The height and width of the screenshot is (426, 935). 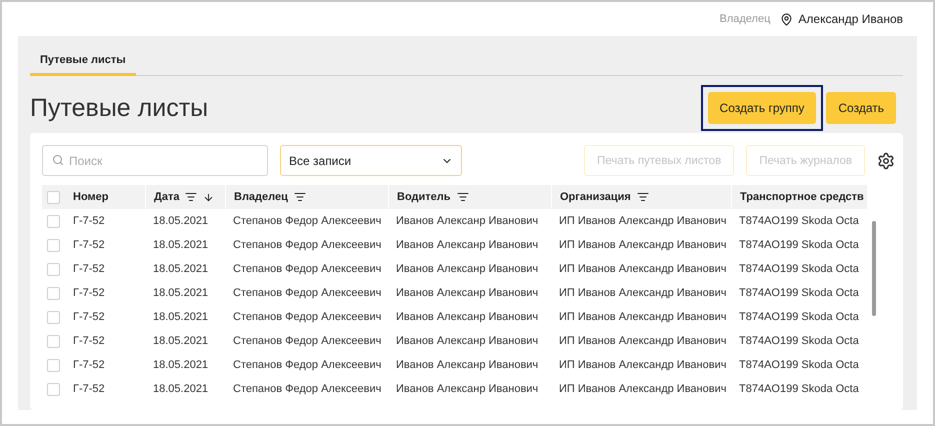 I want to click on column-header: Водитель, so click(x=469, y=197).